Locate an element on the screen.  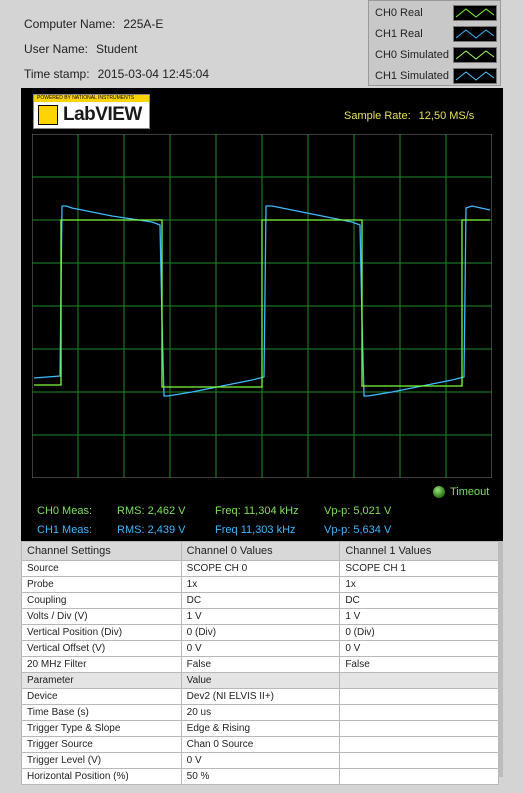
table-cell: Dev2 (NI ELVIS II+) is located at coordinates (260, 696).